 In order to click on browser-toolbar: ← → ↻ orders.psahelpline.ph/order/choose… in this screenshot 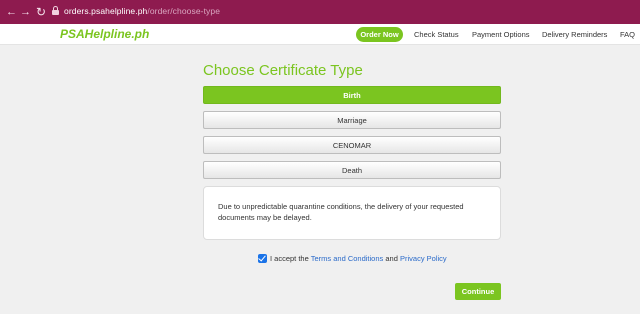, I will do `click(320, 12)`.